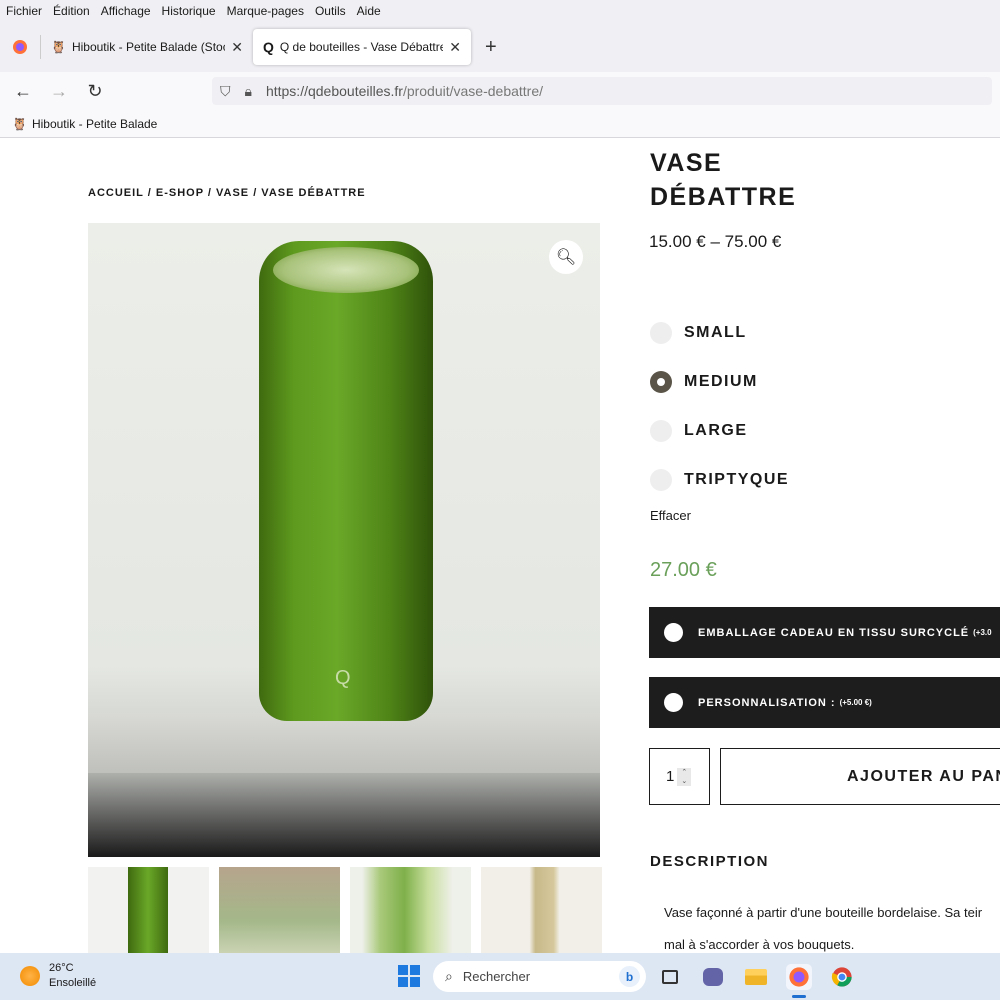 The image size is (1000, 1000). I want to click on add-to-cart-button: AJOUTER AU PAN, so click(860, 776).